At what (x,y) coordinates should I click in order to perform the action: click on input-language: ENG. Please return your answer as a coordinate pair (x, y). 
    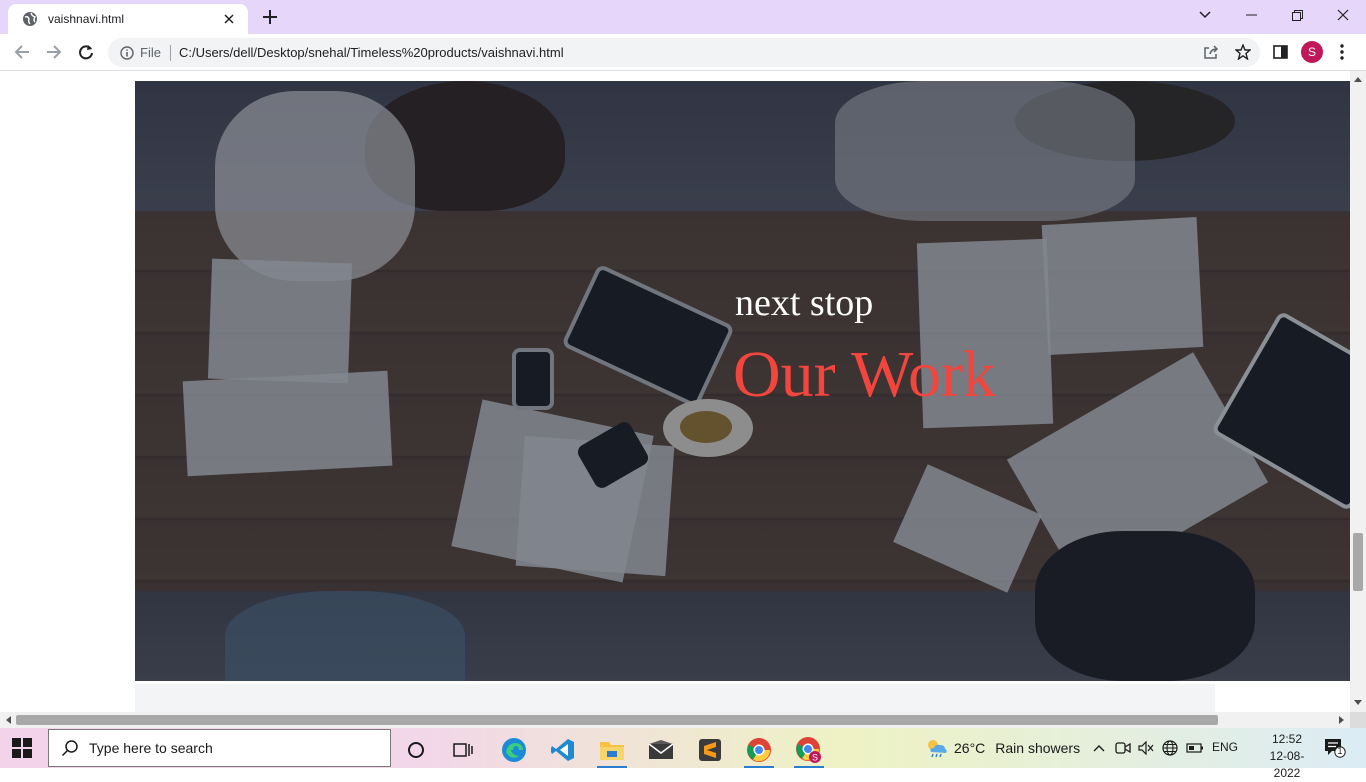
    Looking at the image, I should click on (1225, 747).